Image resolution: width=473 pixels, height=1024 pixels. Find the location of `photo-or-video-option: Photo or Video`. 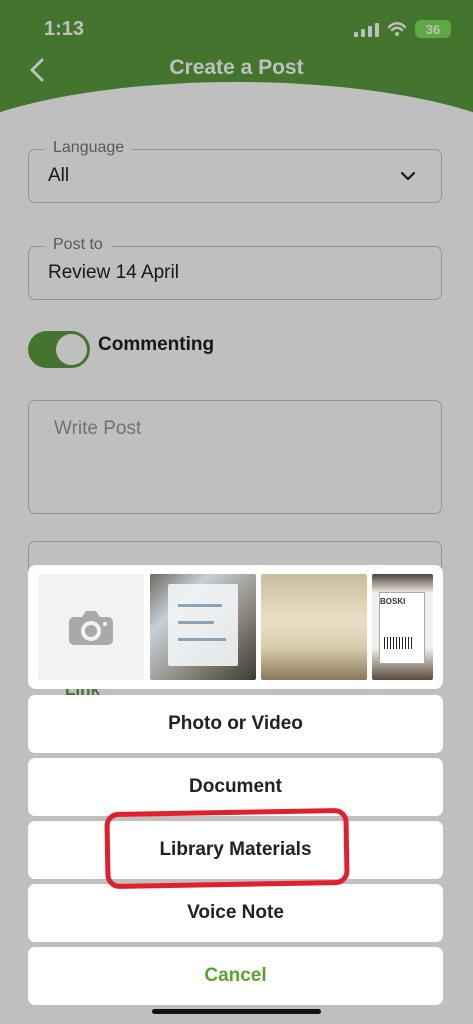

photo-or-video-option: Photo or Video is located at coordinates (235, 724).